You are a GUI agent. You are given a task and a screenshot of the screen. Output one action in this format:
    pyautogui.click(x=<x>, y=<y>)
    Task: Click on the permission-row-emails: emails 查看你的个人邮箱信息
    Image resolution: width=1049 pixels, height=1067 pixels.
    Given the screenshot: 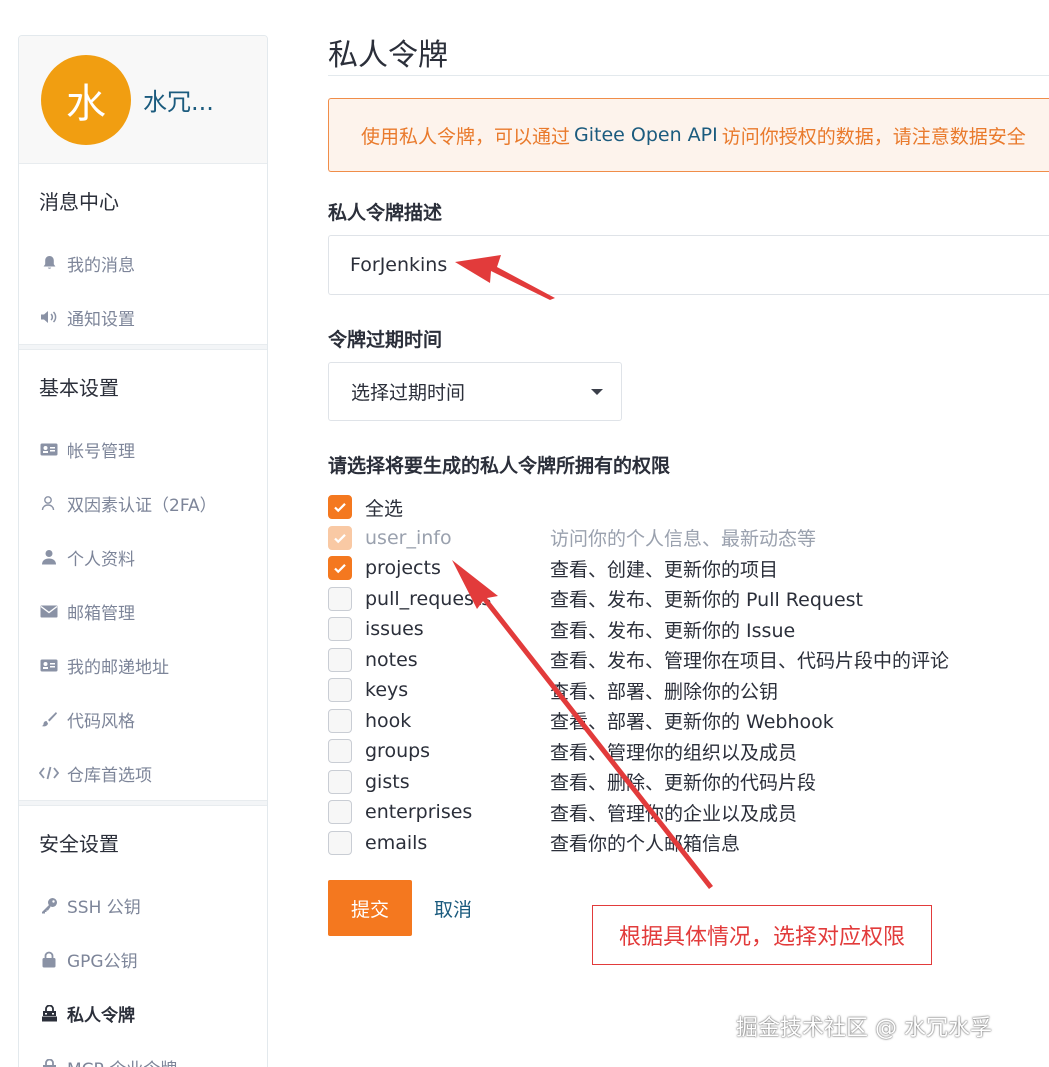 What is the action you would take?
    pyautogui.click(x=688, y=843)
    